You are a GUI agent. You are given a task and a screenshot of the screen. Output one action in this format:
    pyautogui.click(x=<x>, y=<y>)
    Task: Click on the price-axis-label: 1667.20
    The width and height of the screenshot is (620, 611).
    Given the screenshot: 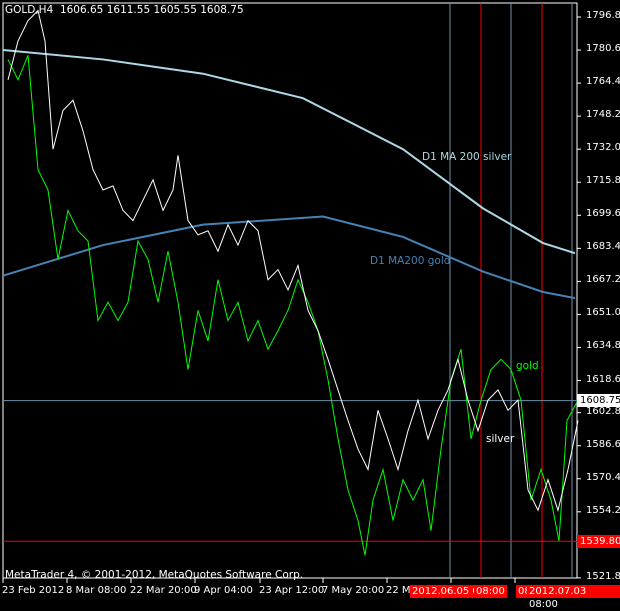 What is the action you would take?
    pyautogui.click(x=603, y=280)
    